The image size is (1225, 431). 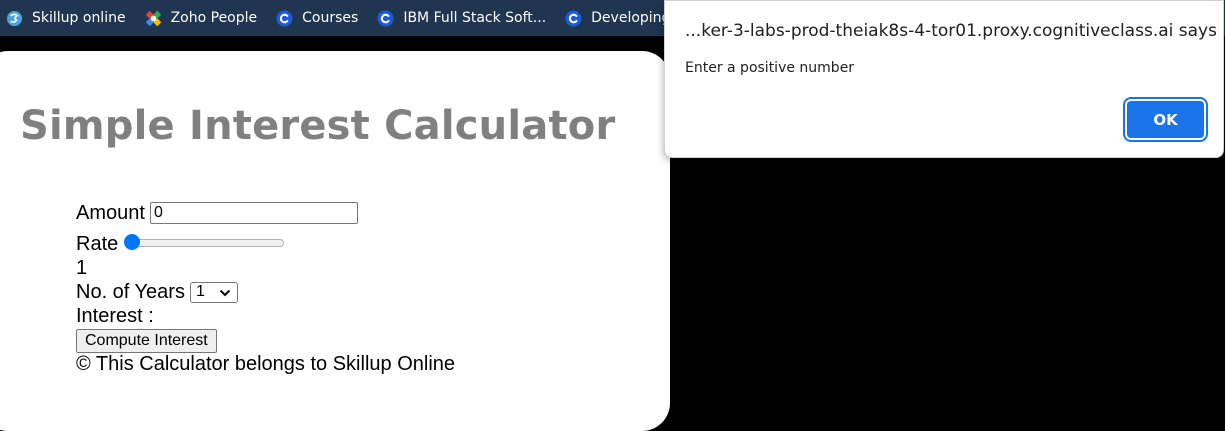 I want to click on interest-label: Interest :, so click(x=115, y=316).